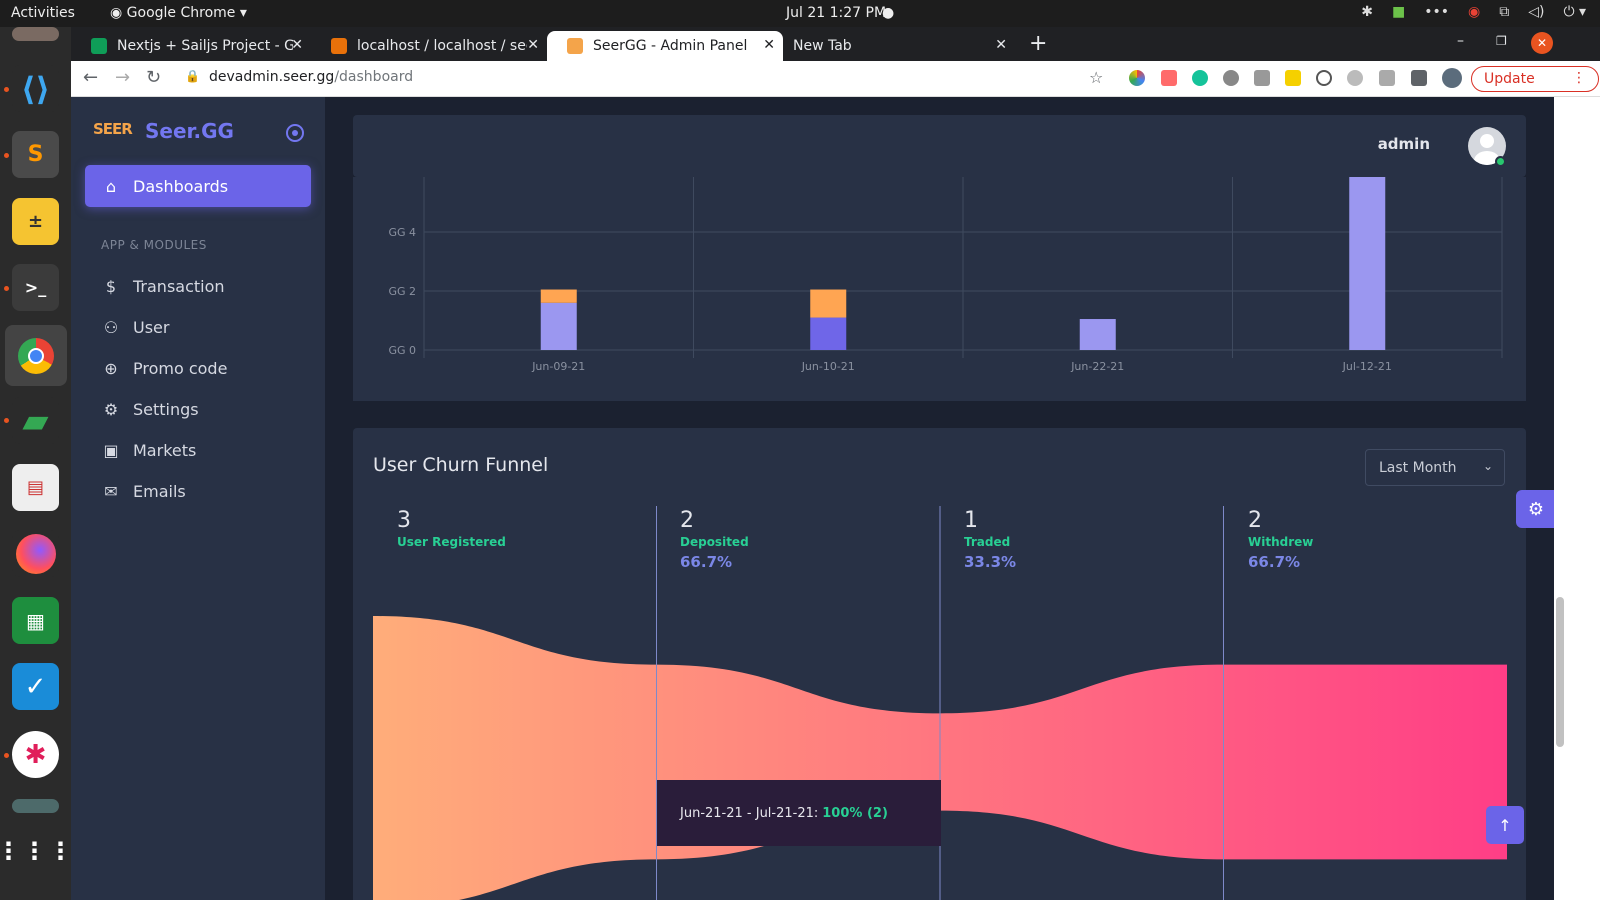  I want to click on brand: SEER Seer.GG, so click(163, 131).